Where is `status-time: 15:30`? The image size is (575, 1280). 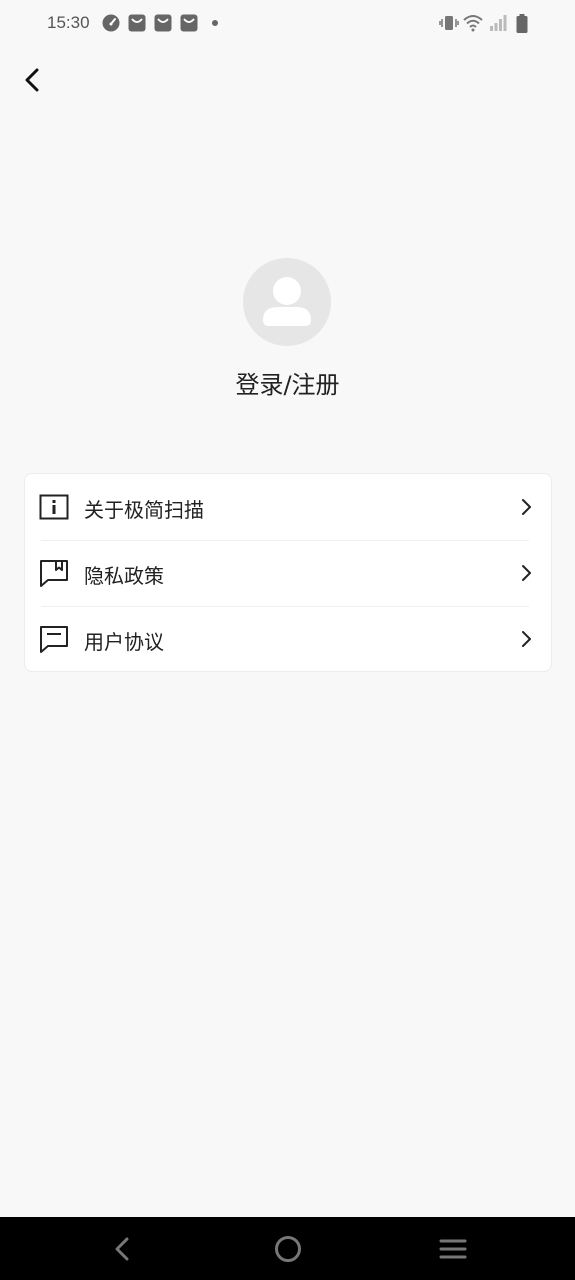
status-time: 15:30 is located at coordinates (68, 22).